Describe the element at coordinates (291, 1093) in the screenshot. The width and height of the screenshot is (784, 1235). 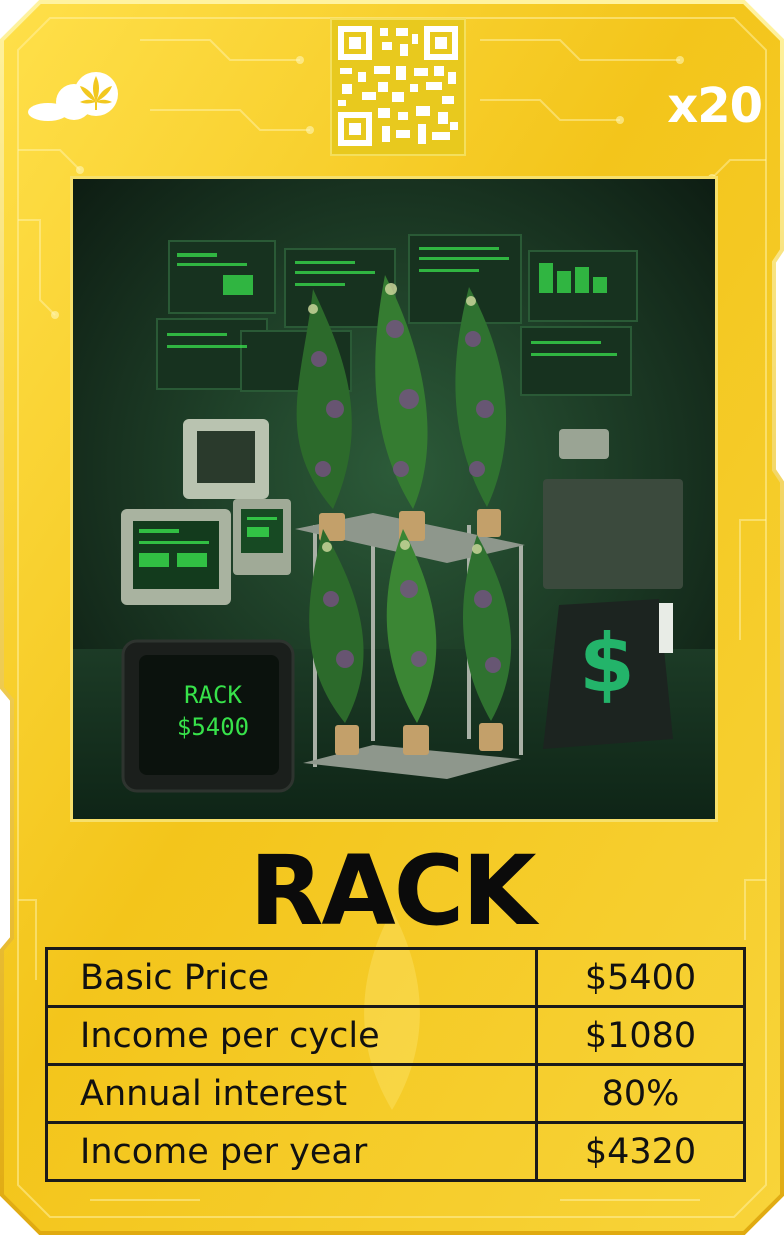
I see `stat-label-annual-interest: Annual interest` at that location.